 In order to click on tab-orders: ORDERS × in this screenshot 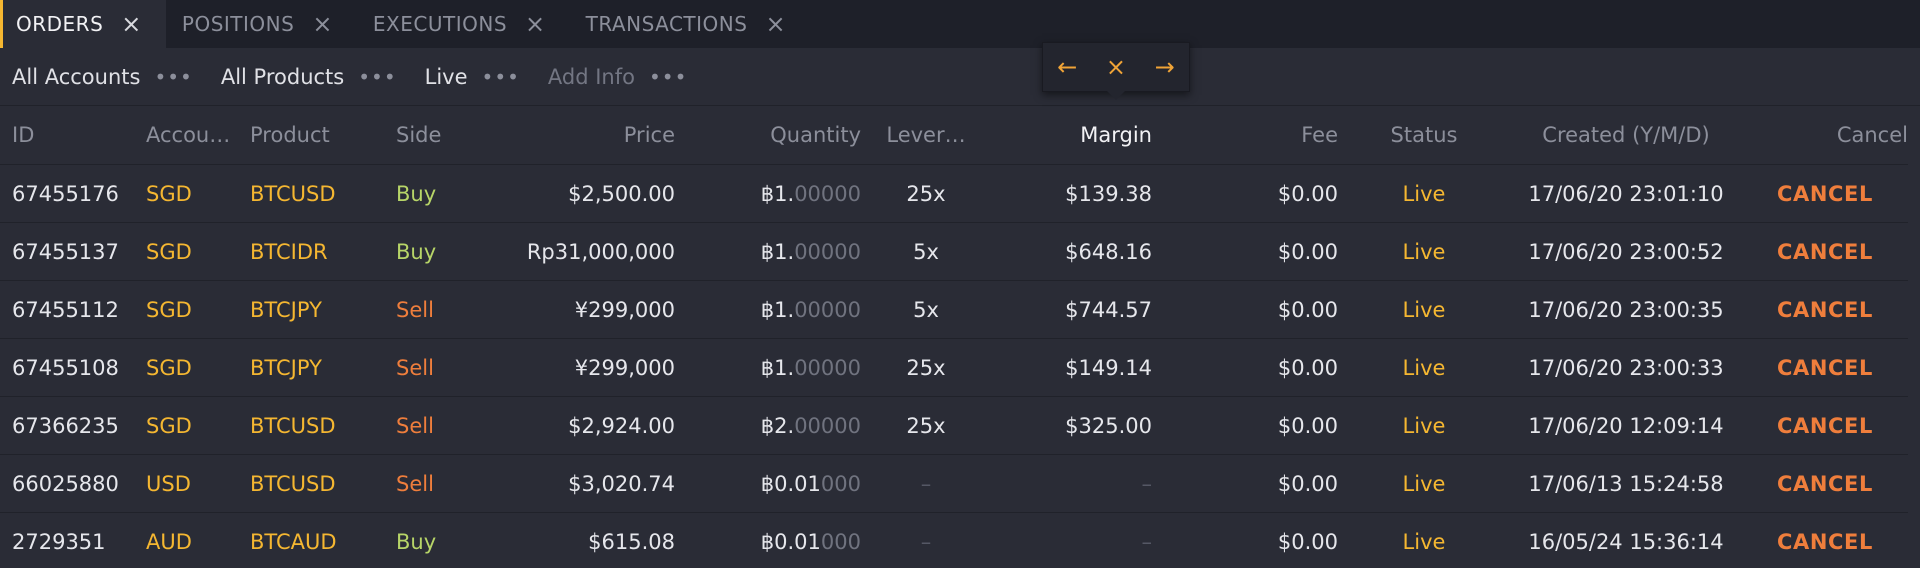, I will do `click(83, 24)`.